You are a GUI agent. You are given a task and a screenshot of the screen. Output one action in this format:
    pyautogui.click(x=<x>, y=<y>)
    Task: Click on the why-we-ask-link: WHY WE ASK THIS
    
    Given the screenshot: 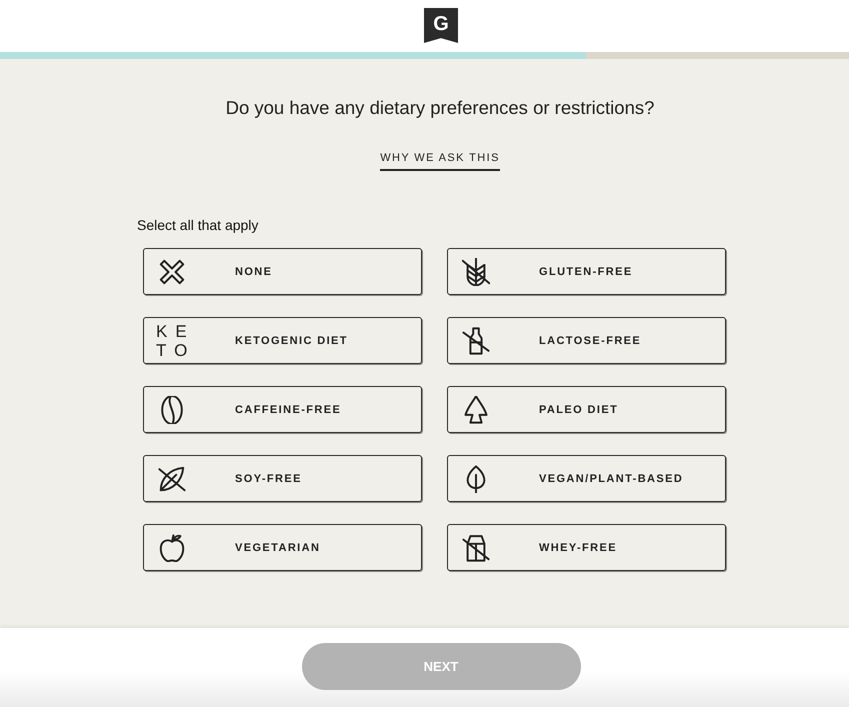 What is the action you would take?
    pyautogui.click(x=440, y=161)
    